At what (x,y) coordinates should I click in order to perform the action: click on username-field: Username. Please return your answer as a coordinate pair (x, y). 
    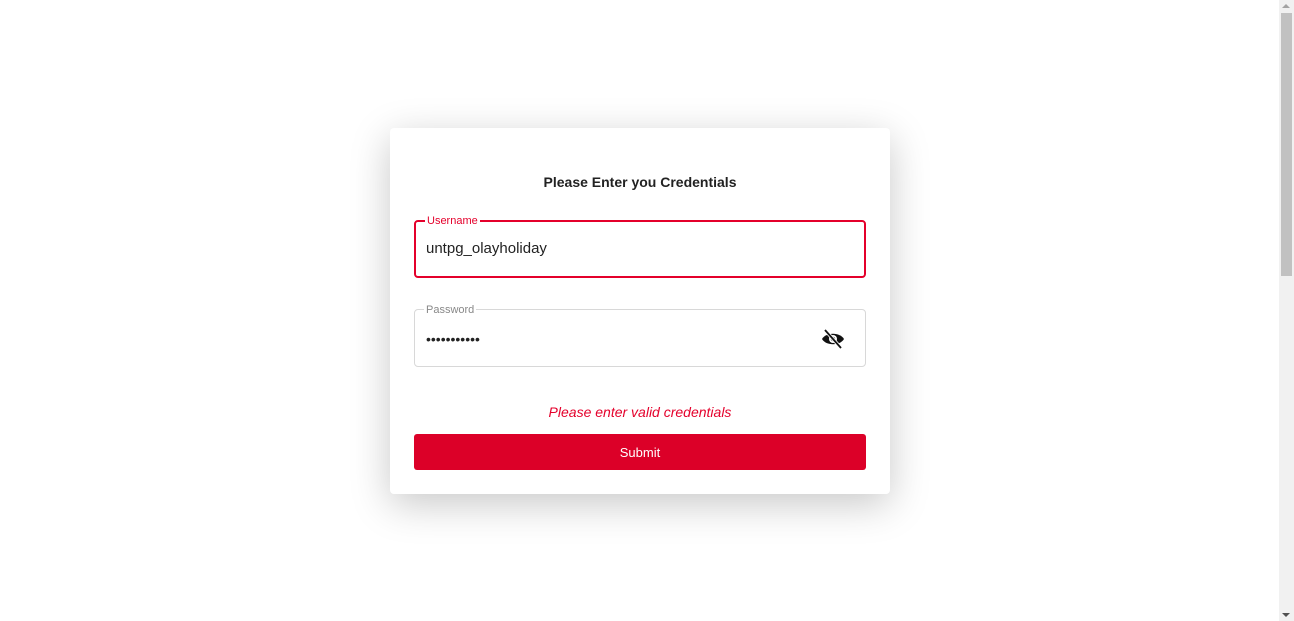
    Looking at the image, I should click on (640, 246).